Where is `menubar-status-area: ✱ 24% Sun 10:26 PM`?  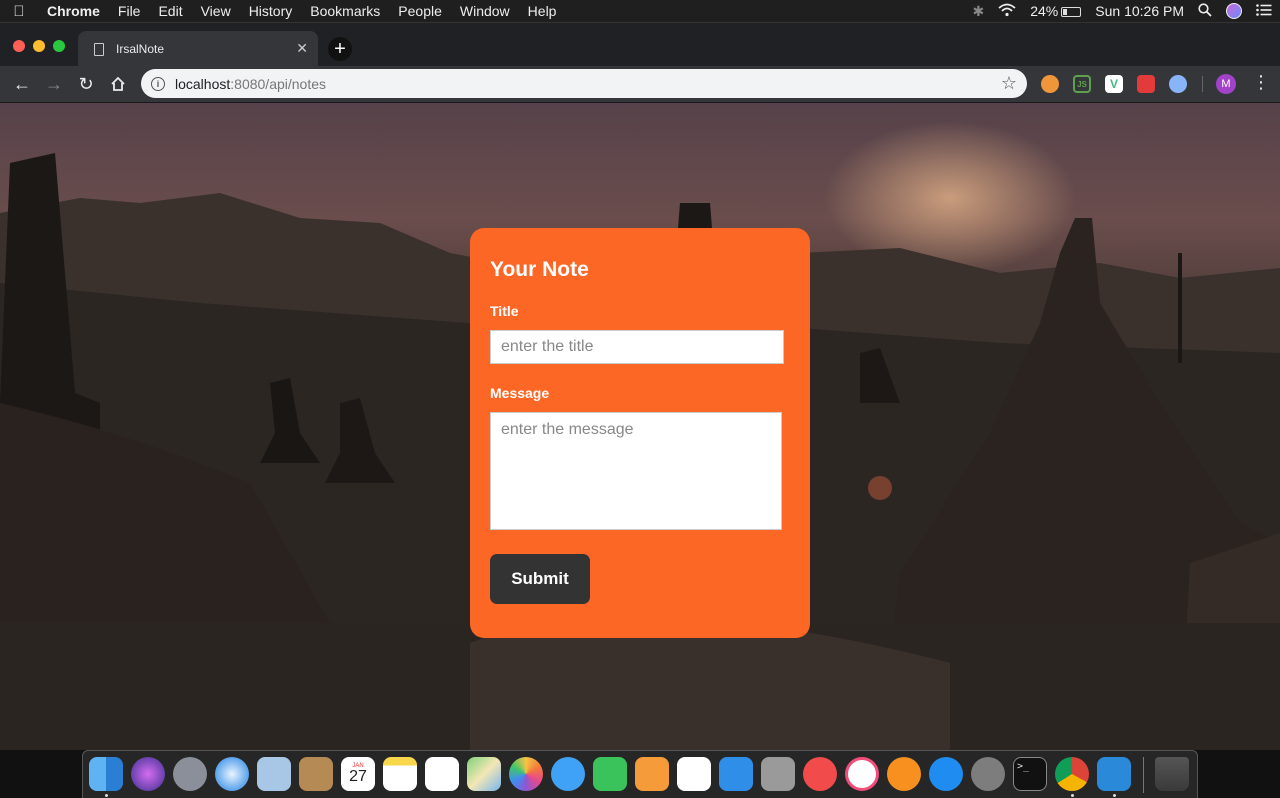 menubar-status-area: ✱ 24% Sun 10:26 PM is located at coordinates (1123, 11).